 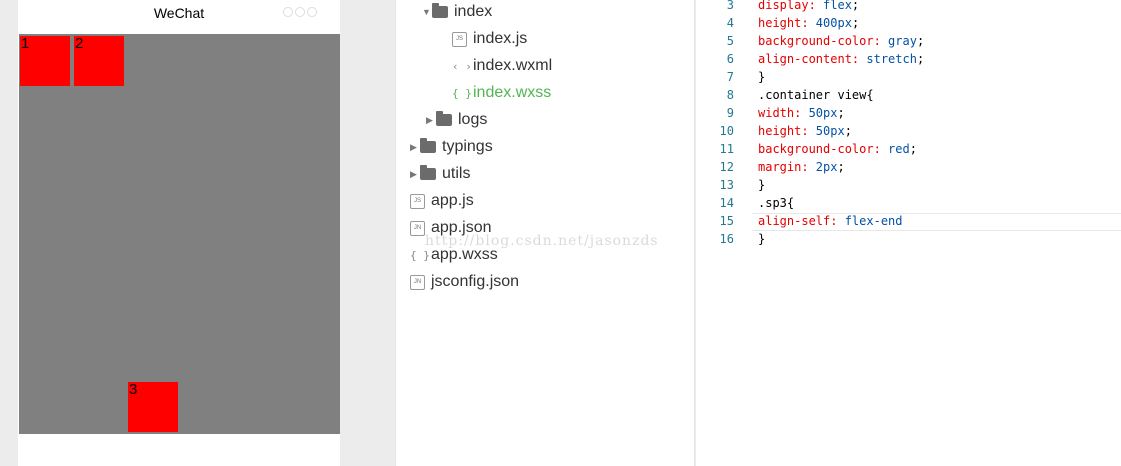 I want to click on tree-item-index-wxss: { } index.wxss, so click(x=501, y=93).